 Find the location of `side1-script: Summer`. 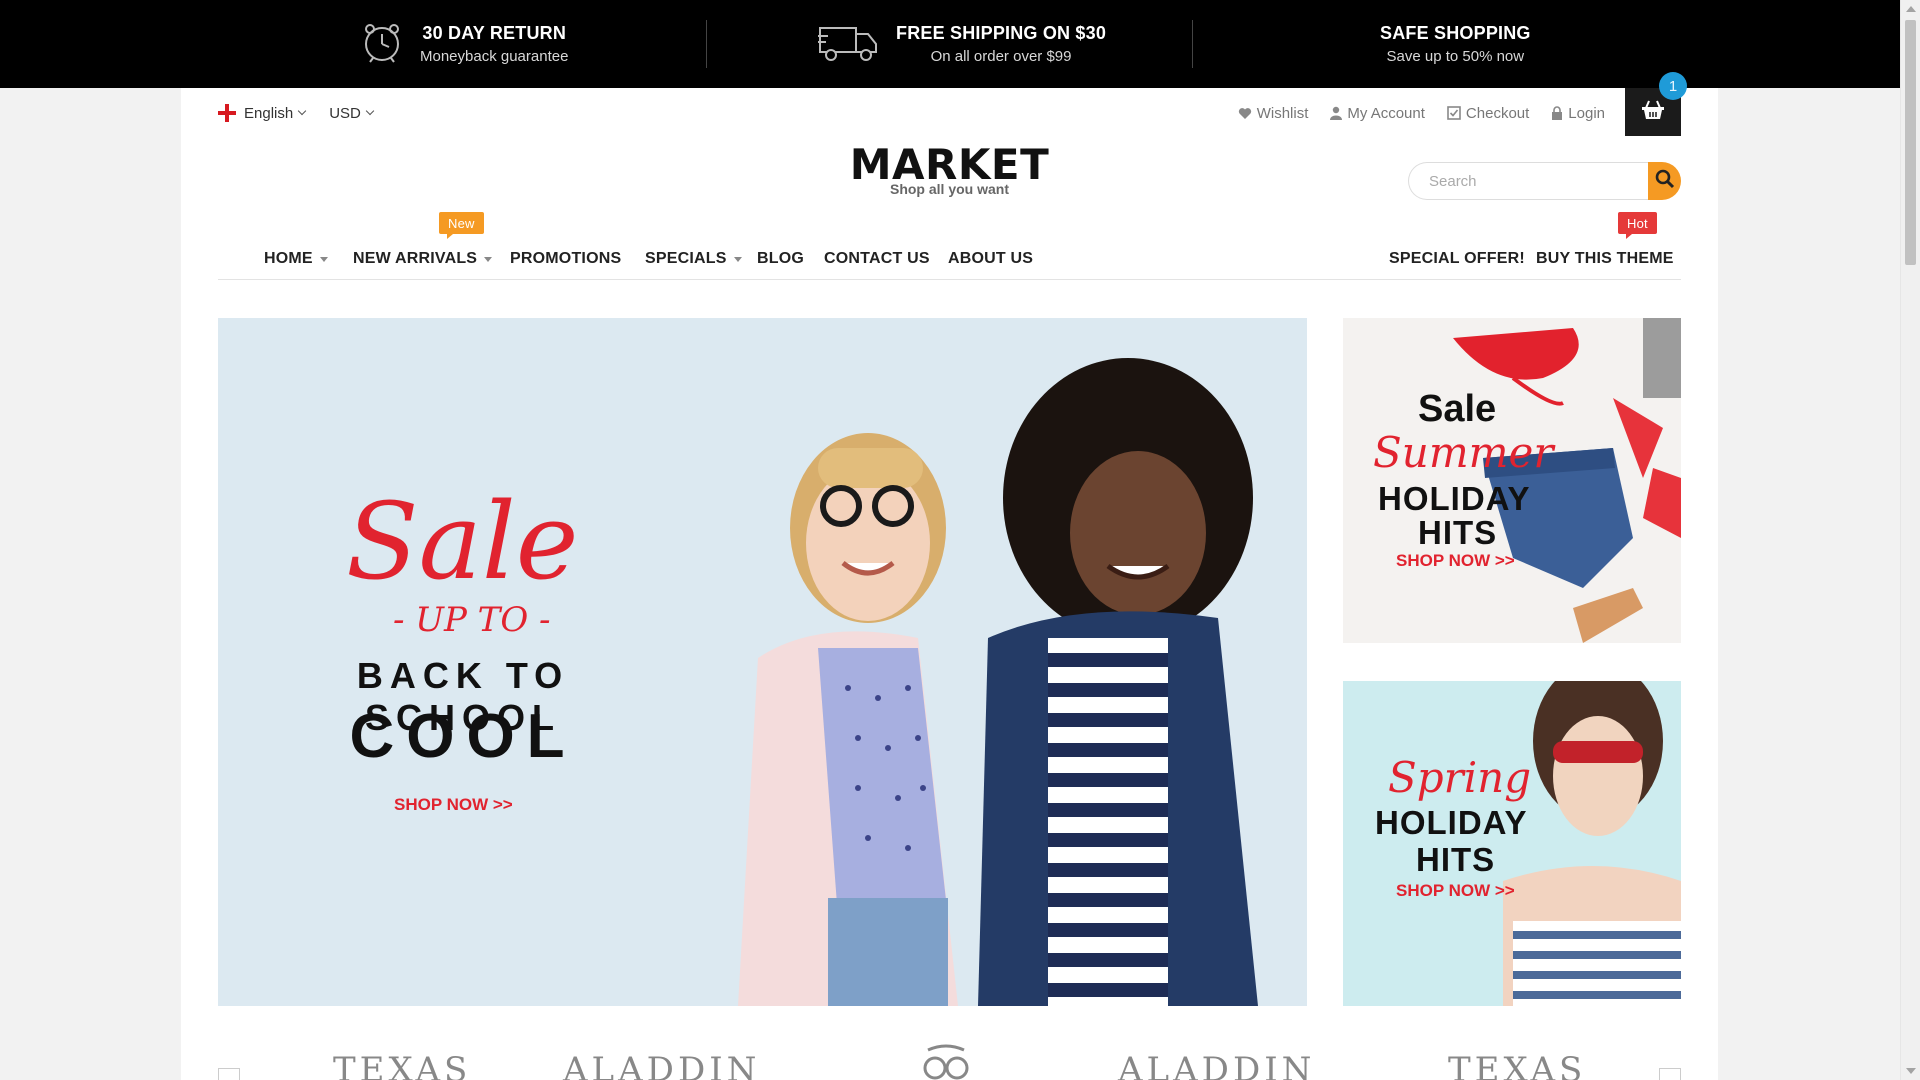

side1-script: Summer is located at coordinates (1463, 452).